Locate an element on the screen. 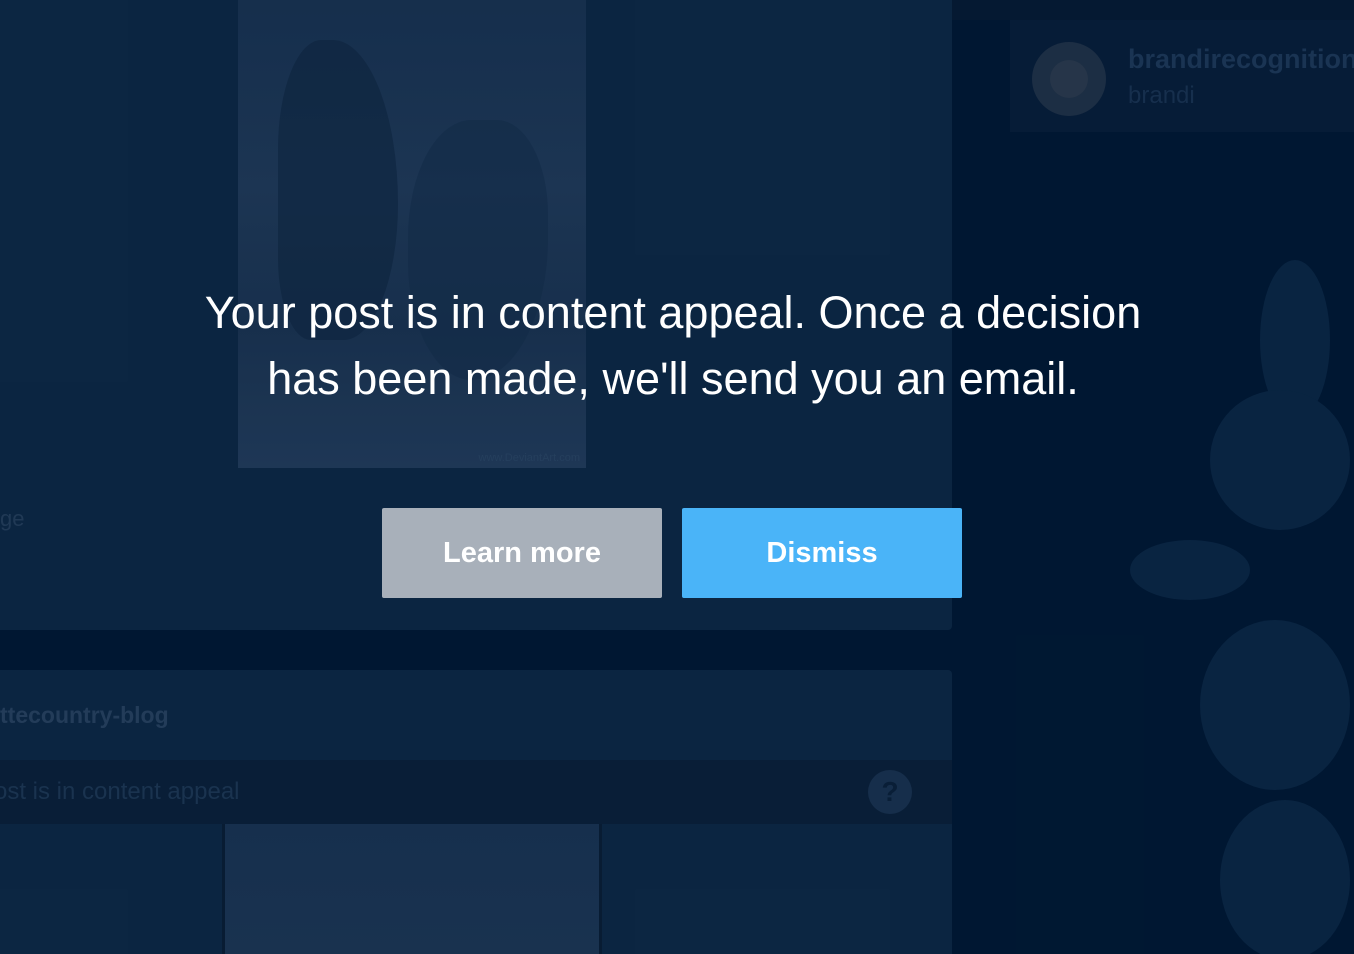 Image resolution: width=1354 pixels, height=954 pixels. learn-more-button: Learn more is located at coordinates (522, 553).